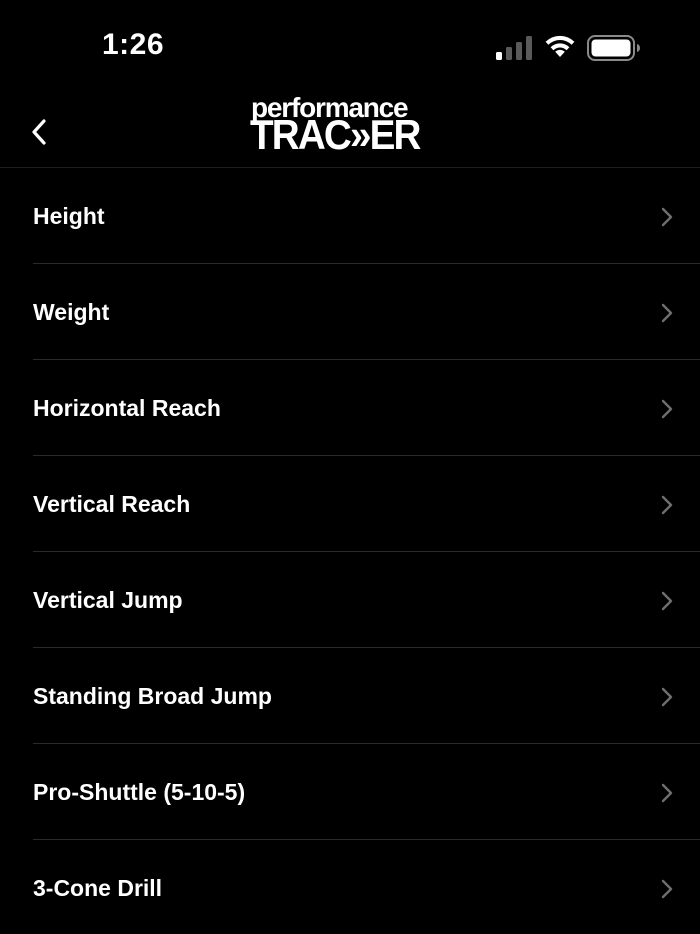 The width and height of the screenshot is (700, 934). I want to click on wifi-icon, so click(560, 46).